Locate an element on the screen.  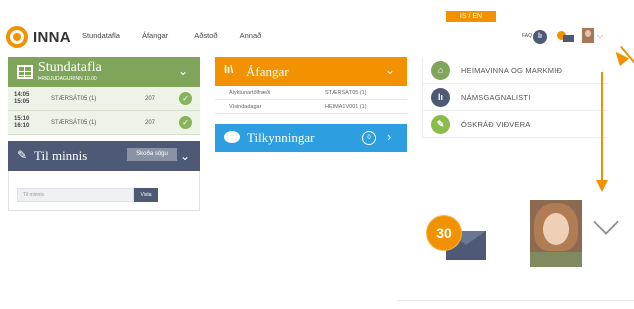
annotation-arrow-line is located at coordinates (602, 128).